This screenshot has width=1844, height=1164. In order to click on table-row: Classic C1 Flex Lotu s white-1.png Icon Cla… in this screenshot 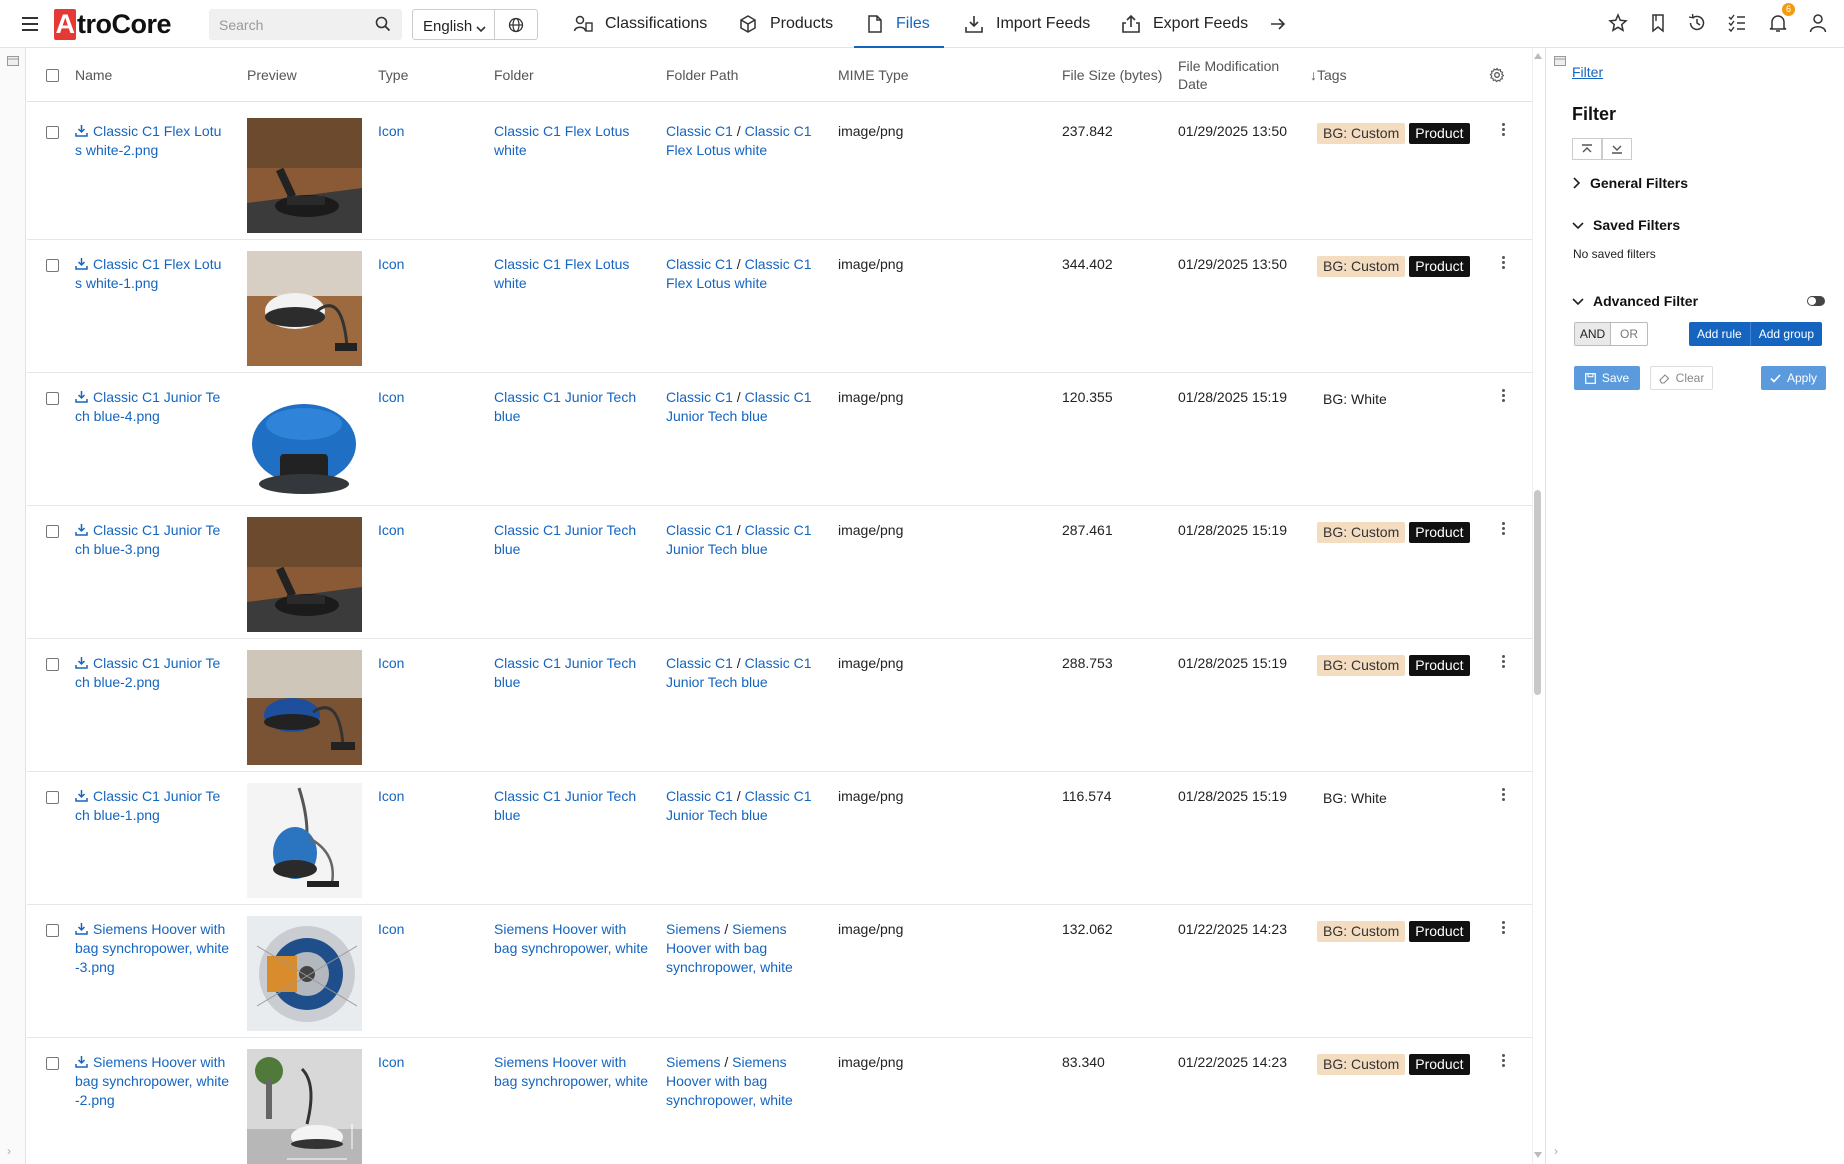, I will do `click(779, 307)`.